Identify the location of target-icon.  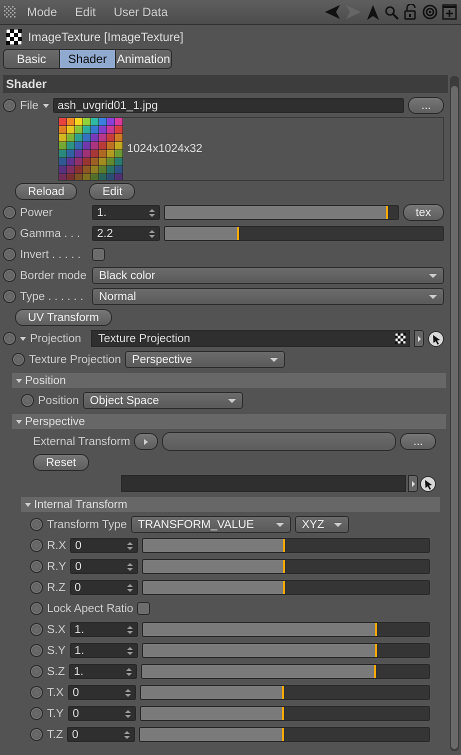
(430, 12).